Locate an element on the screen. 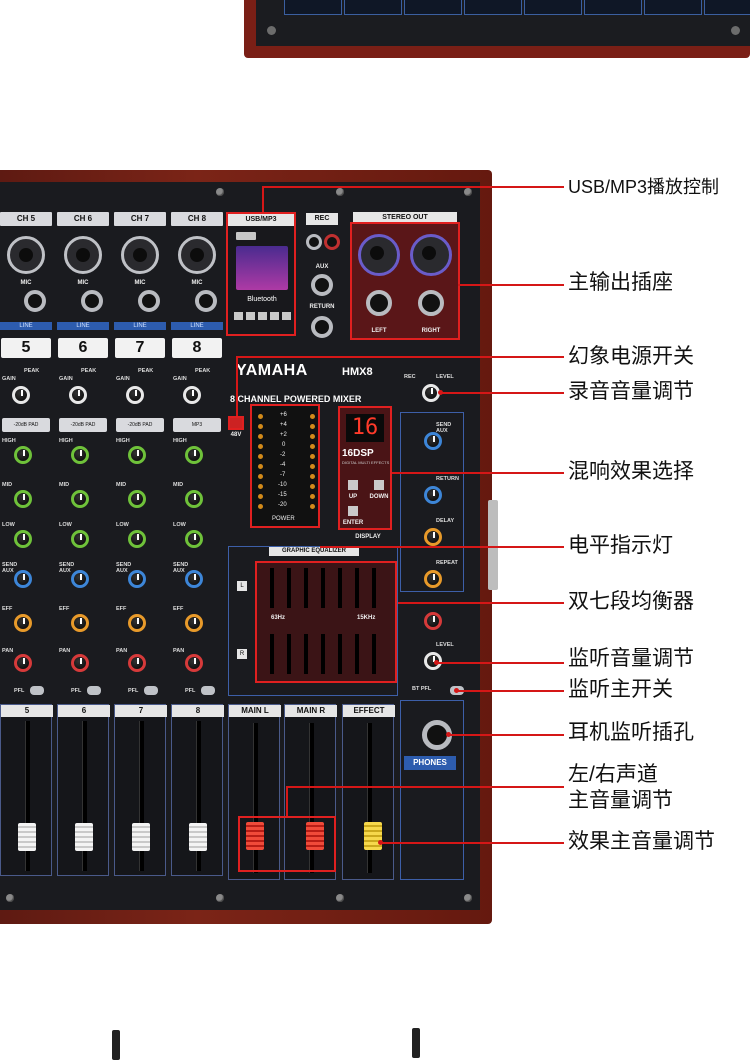  aux-master-send-knob is located at coordinates (433, 441).